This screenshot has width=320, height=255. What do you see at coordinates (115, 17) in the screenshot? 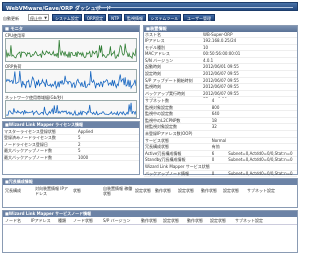
I see `ntp-button: NTP` at bounding box center [115, 17].